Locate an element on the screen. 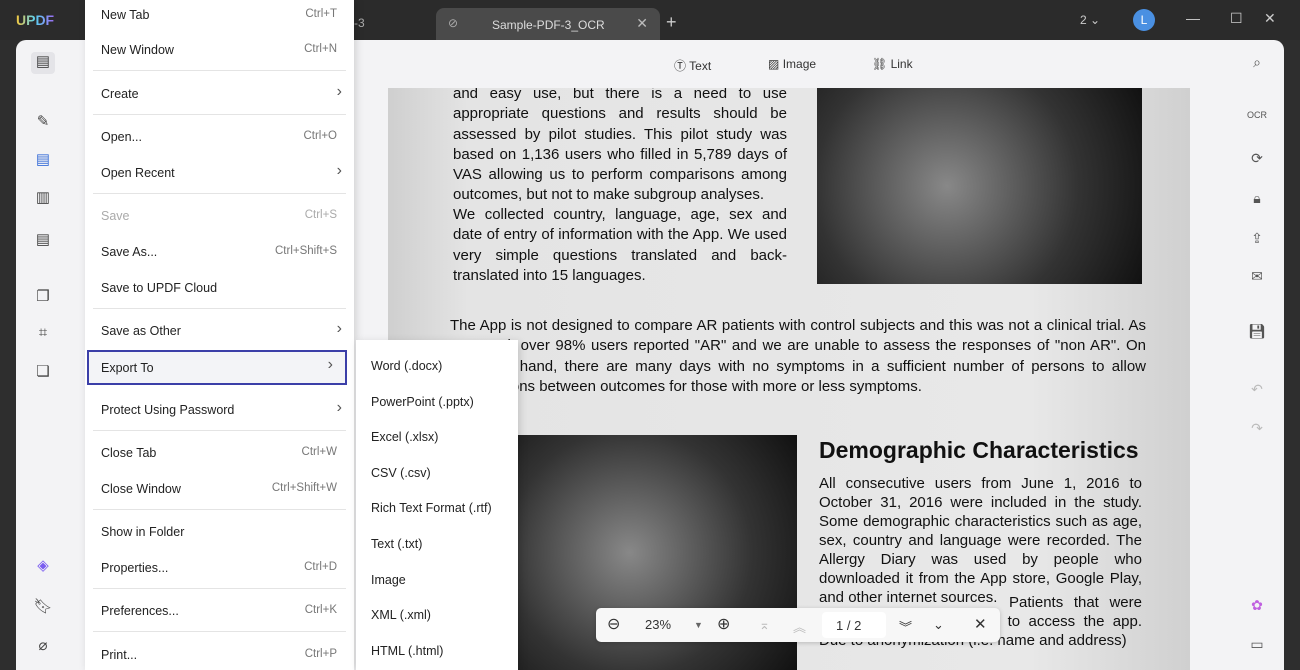 The image size is (1300, 670). previous-tab: -3 is located at coordinates (359, 23).